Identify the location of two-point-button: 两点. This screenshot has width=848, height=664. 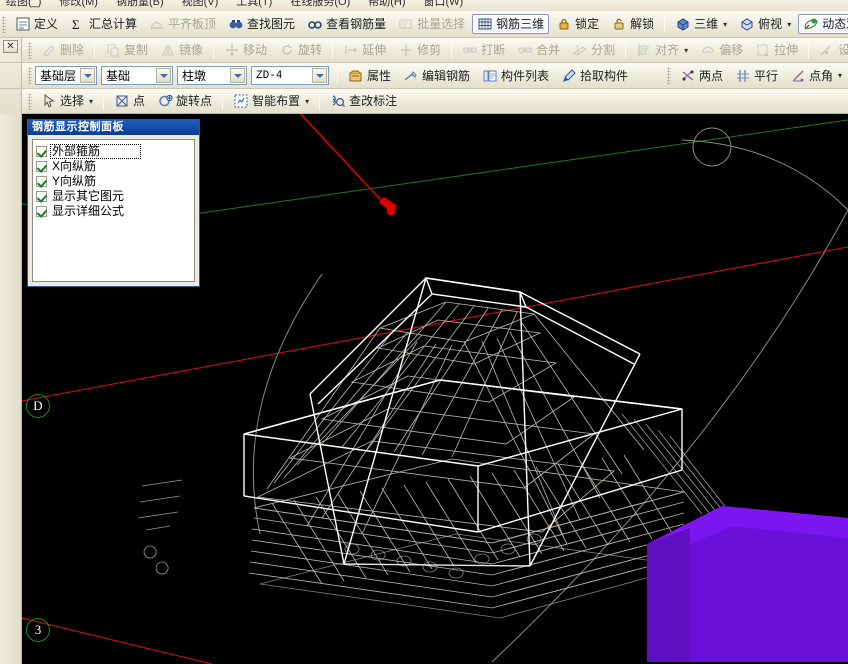
(701, 76).